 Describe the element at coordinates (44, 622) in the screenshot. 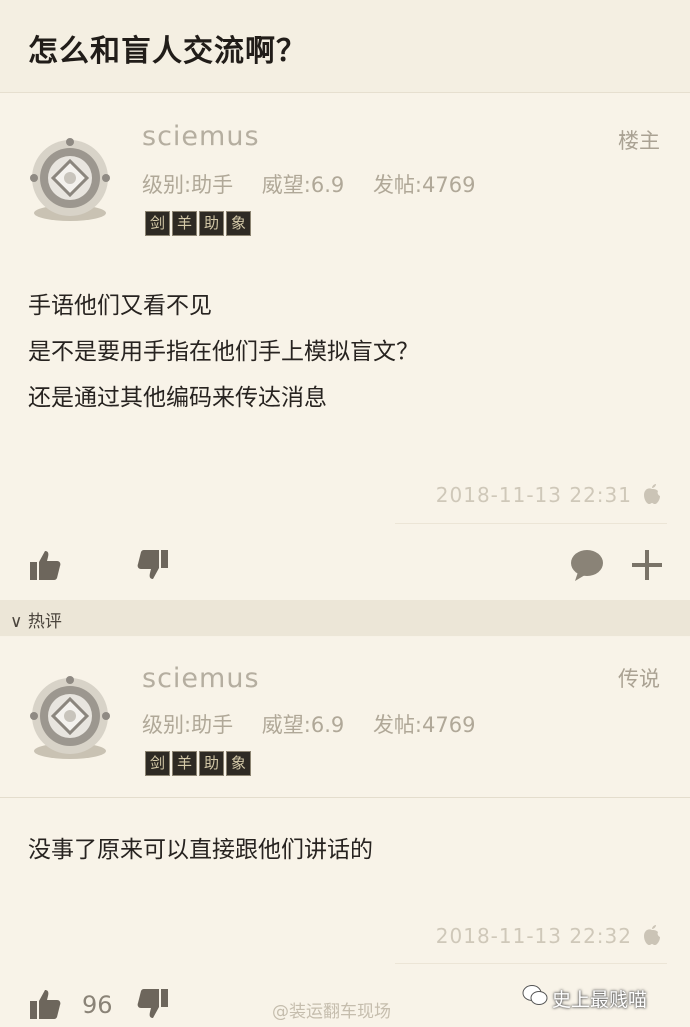

I see `hot-comments-text: 热评` at that location.